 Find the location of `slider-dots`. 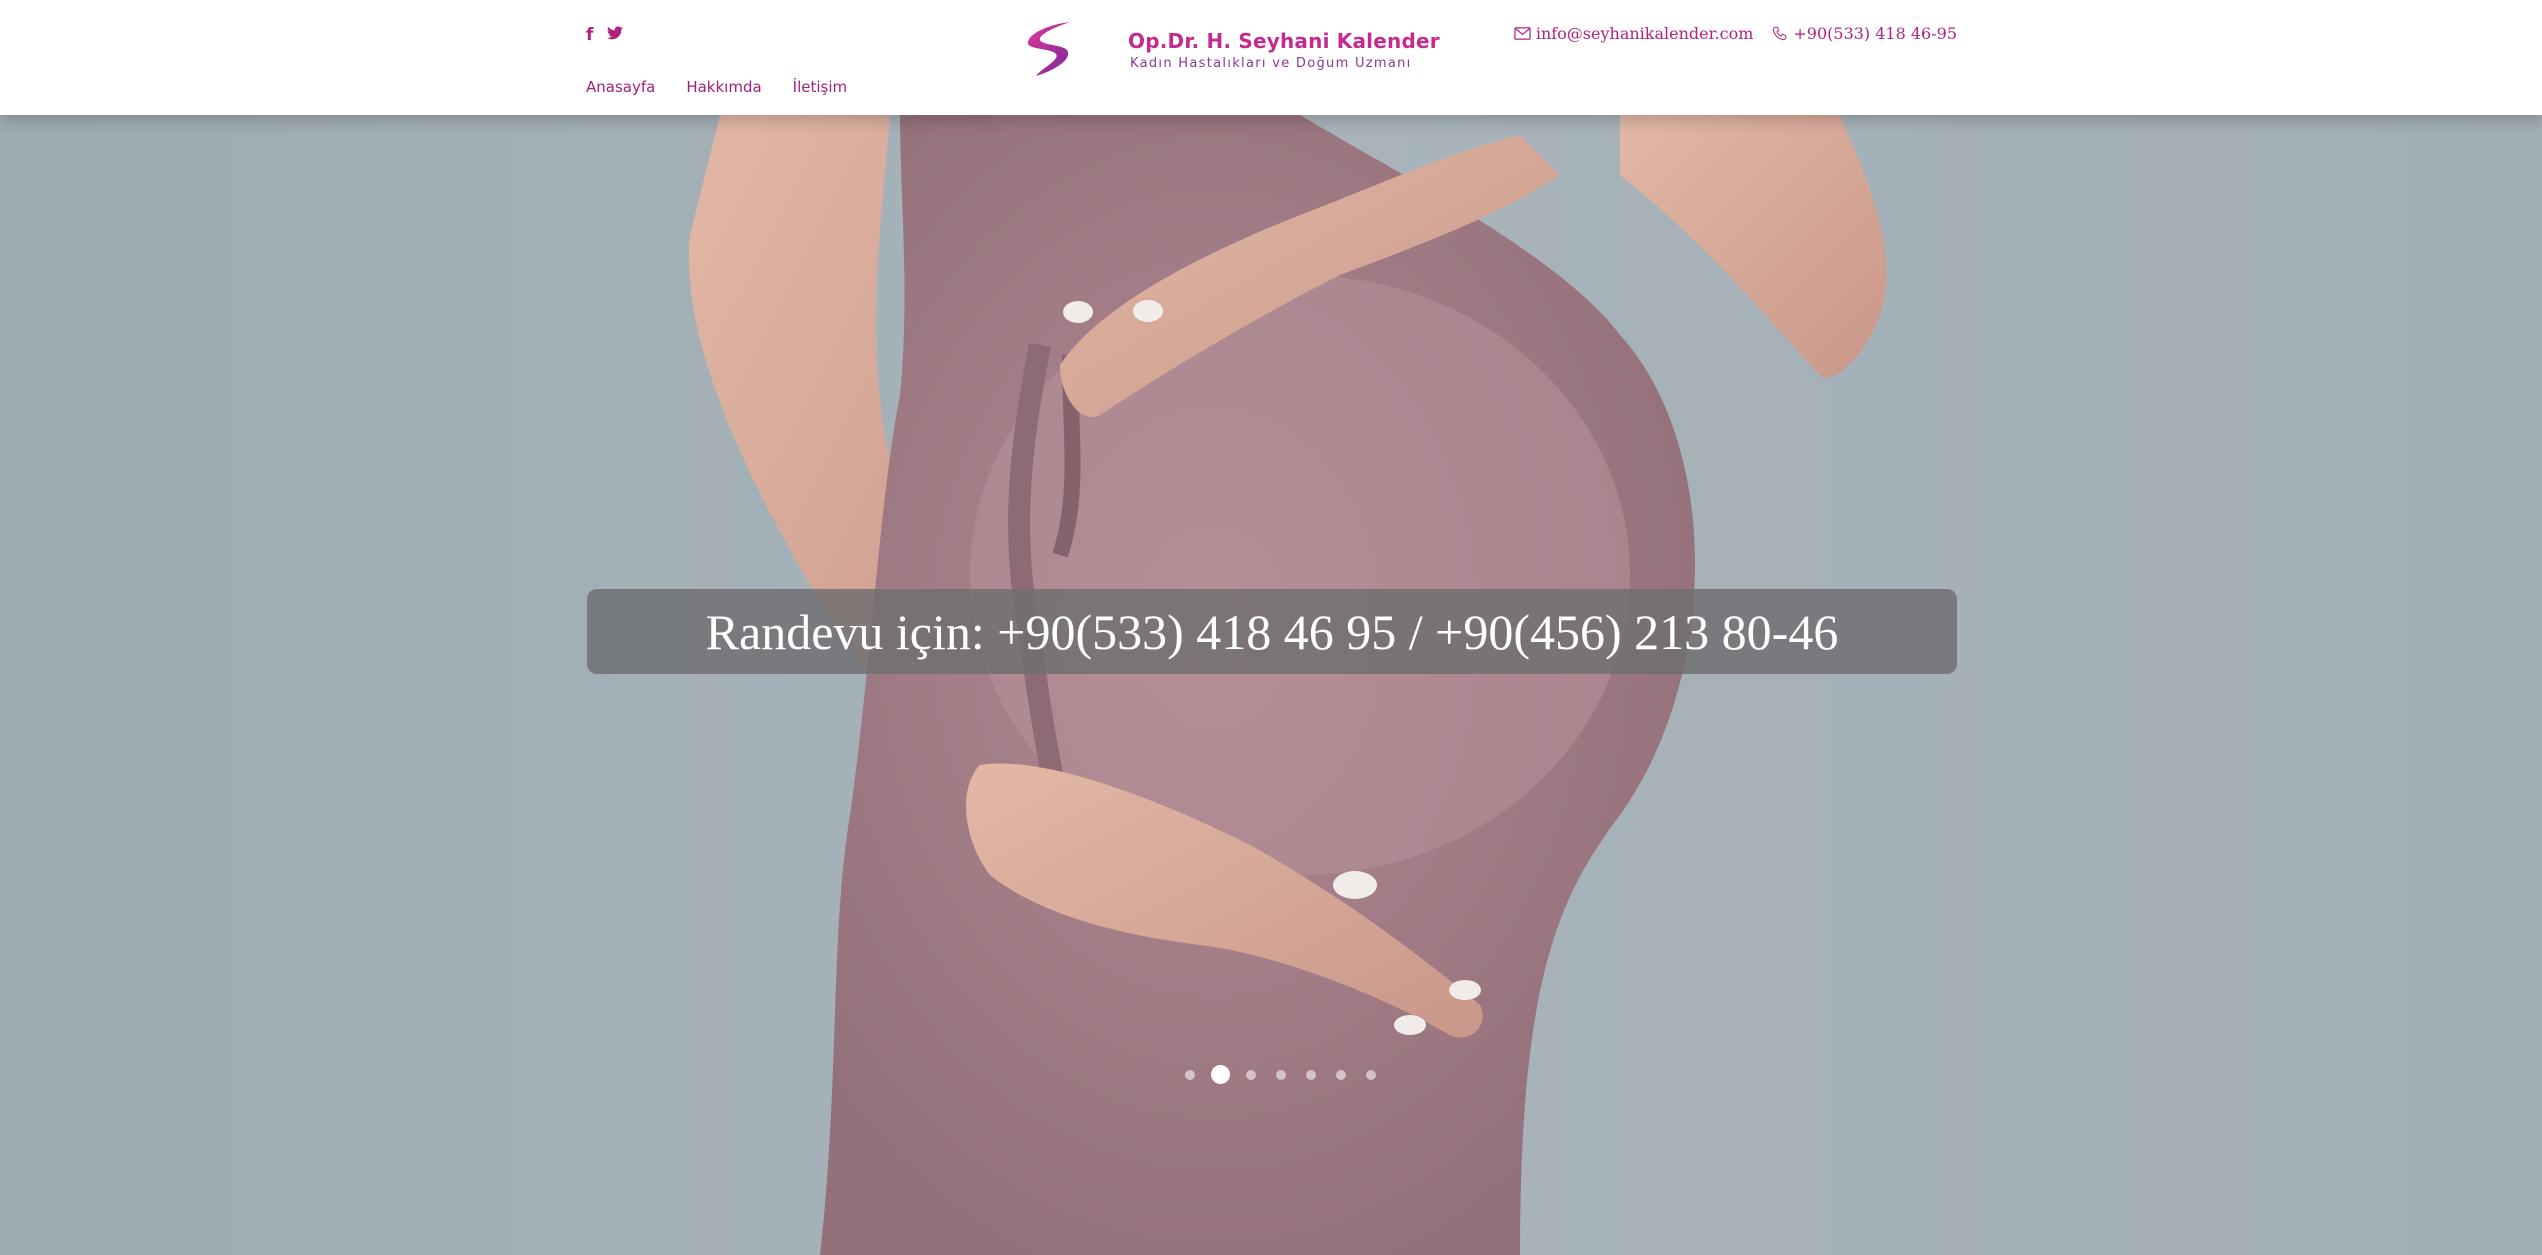

slider-dots is located at coordinates (1280, 1074).